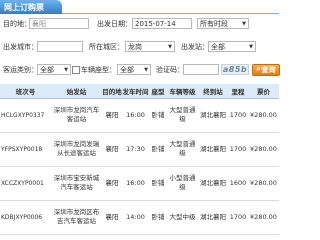  What do you see at coordinates (232, 46) in the screenshot?
I see `station-select: 全部 ▼` at bounding box center [232, 46].